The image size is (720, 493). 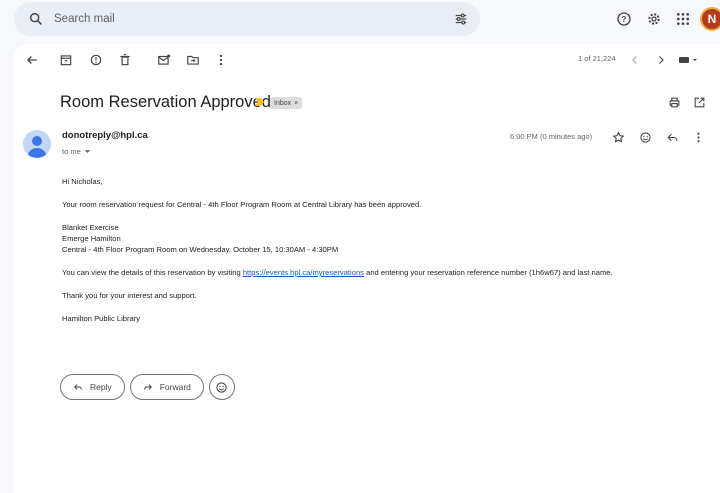 I want to click on top-bar: Search mail ? N, so click(x=360, y=20).